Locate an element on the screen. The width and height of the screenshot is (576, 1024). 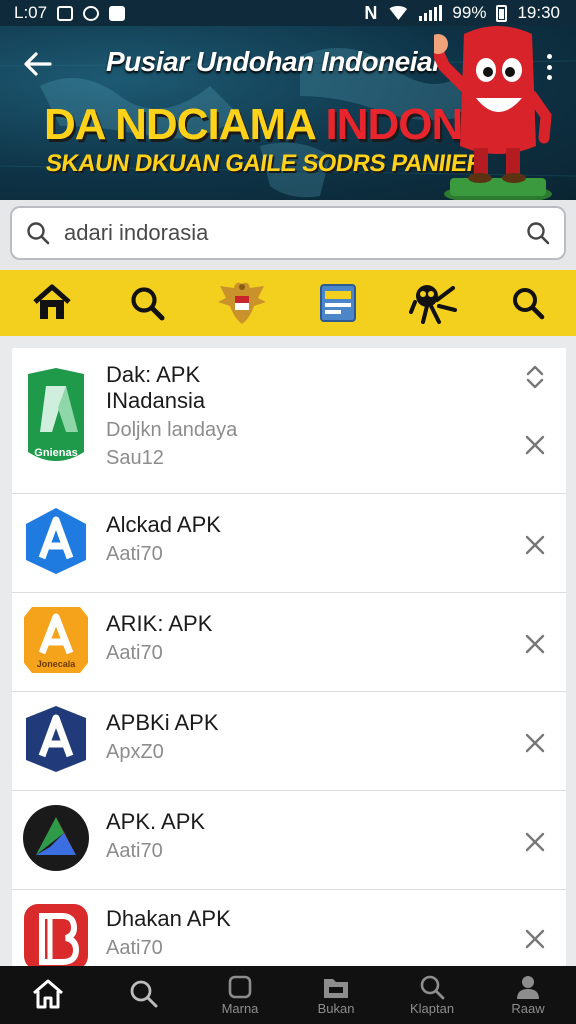
app-title-line2: INadansia is located at coordinates (156, 400).